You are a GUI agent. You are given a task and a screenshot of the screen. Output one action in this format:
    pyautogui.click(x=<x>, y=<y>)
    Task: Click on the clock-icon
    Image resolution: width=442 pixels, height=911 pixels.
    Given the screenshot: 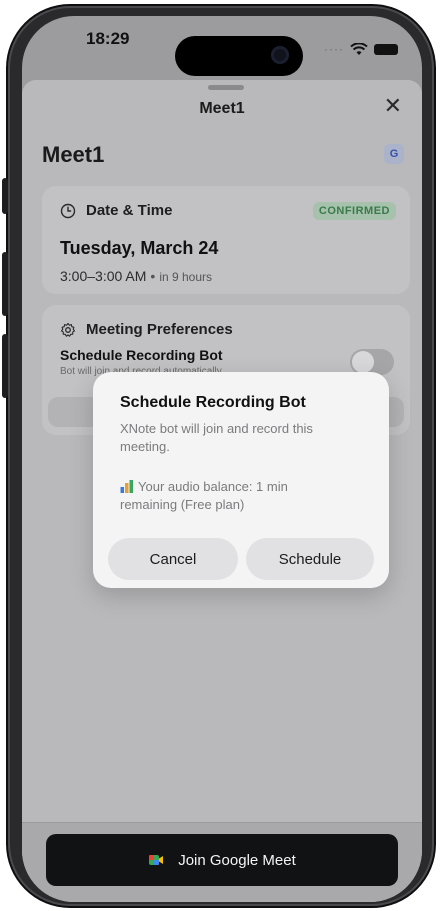 What is the action you would take?
    pyautogui.click(x=68, y=210)
    